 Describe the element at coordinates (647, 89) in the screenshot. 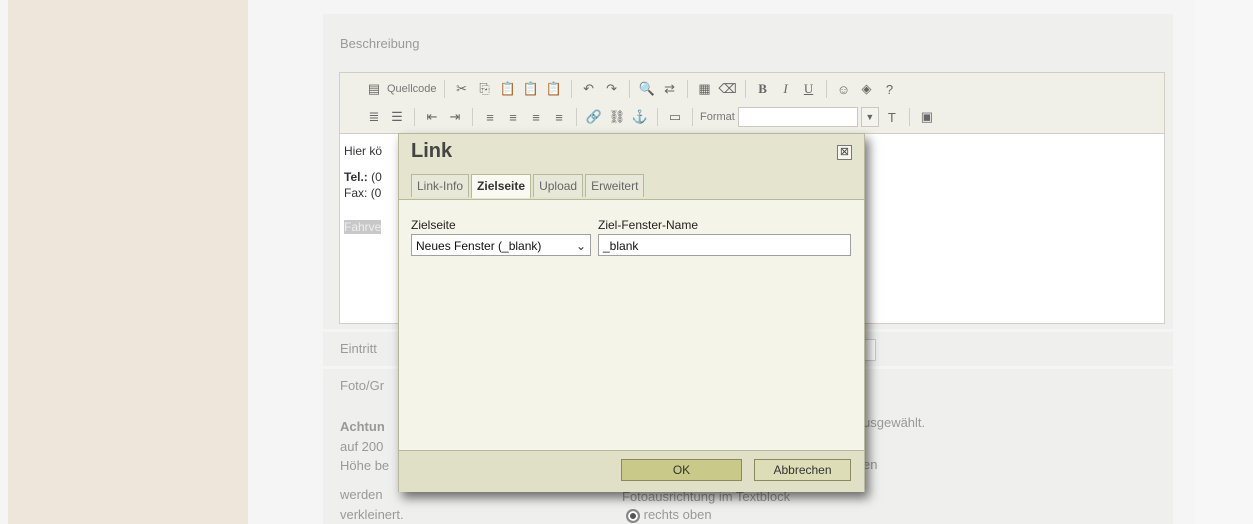

I see `find-icon: 🔍` at that location.